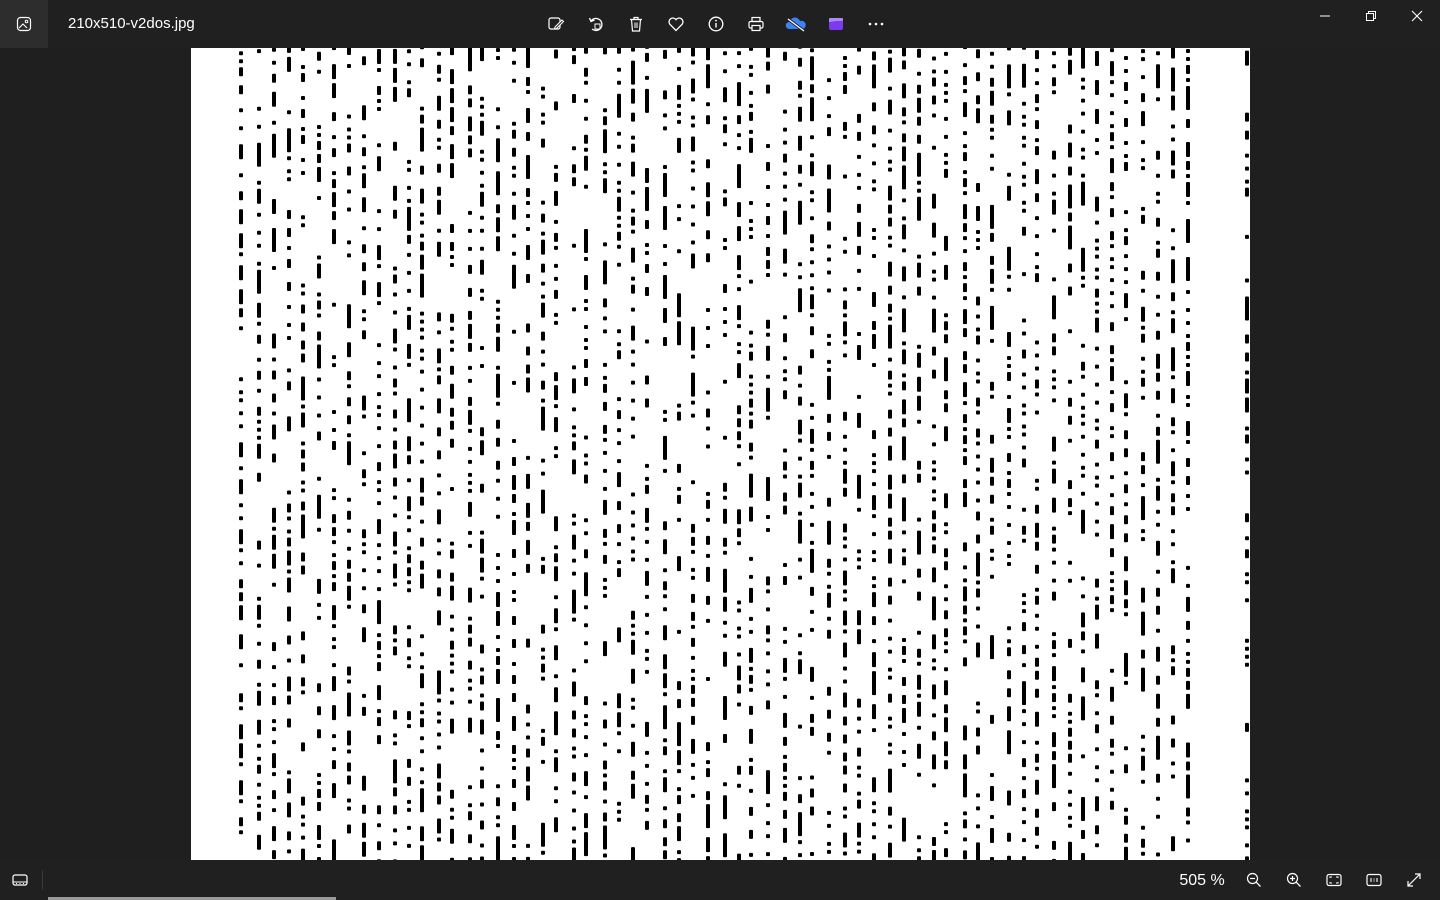  What do you see at coordinates (131, 23) in the screenshot?
I see `file-name-title: 210x510-v2dos.jpg` at bounding box center [131, 23].